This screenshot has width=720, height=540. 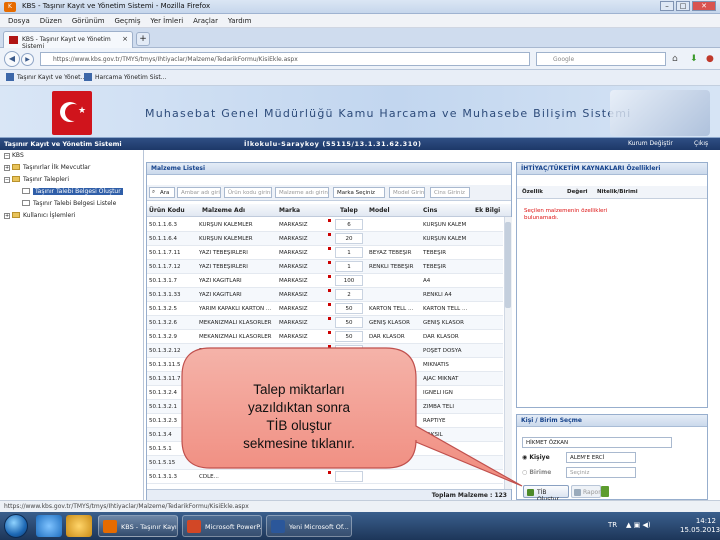 I want to click on minimize-button: –, so click(x=667, y=6).